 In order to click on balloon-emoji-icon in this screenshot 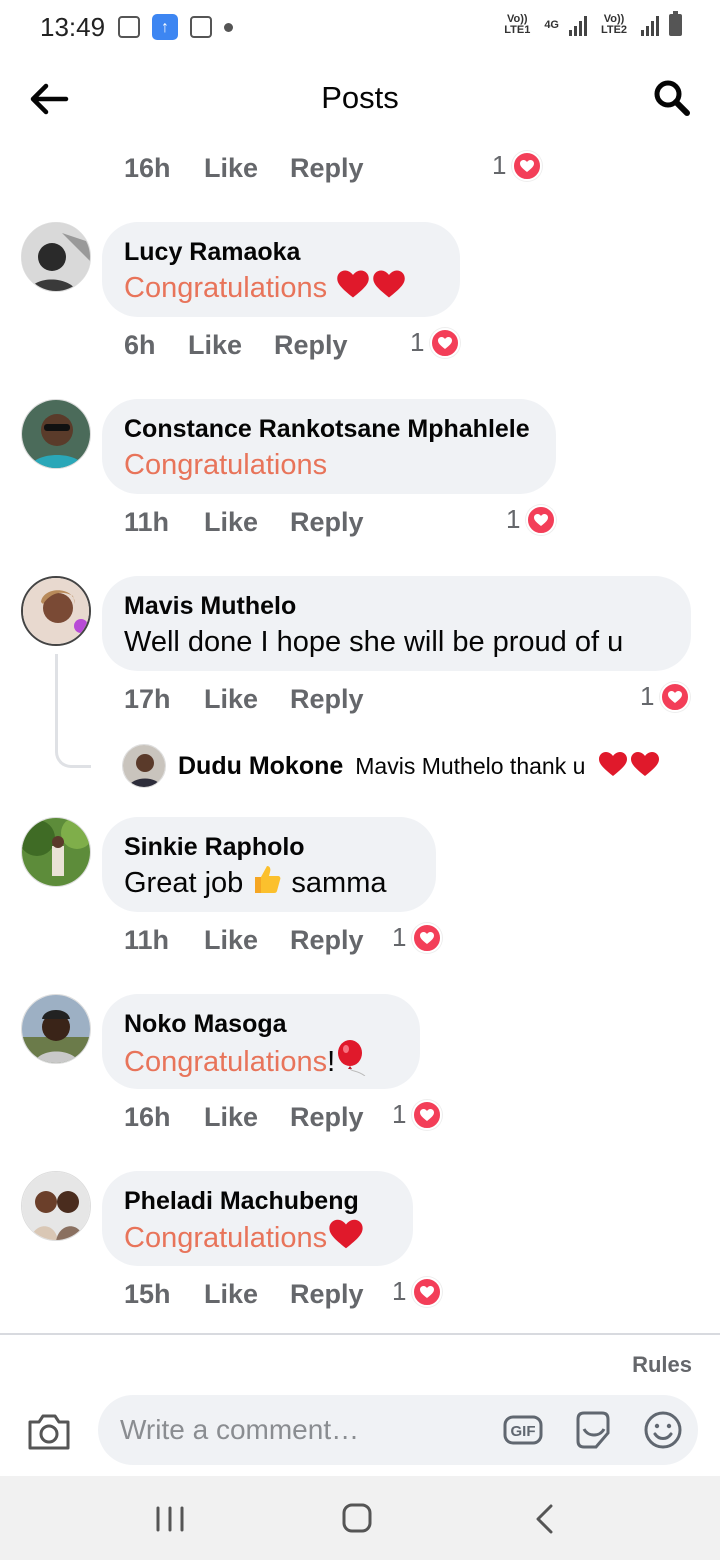, I will do `click(352, 1063)`.